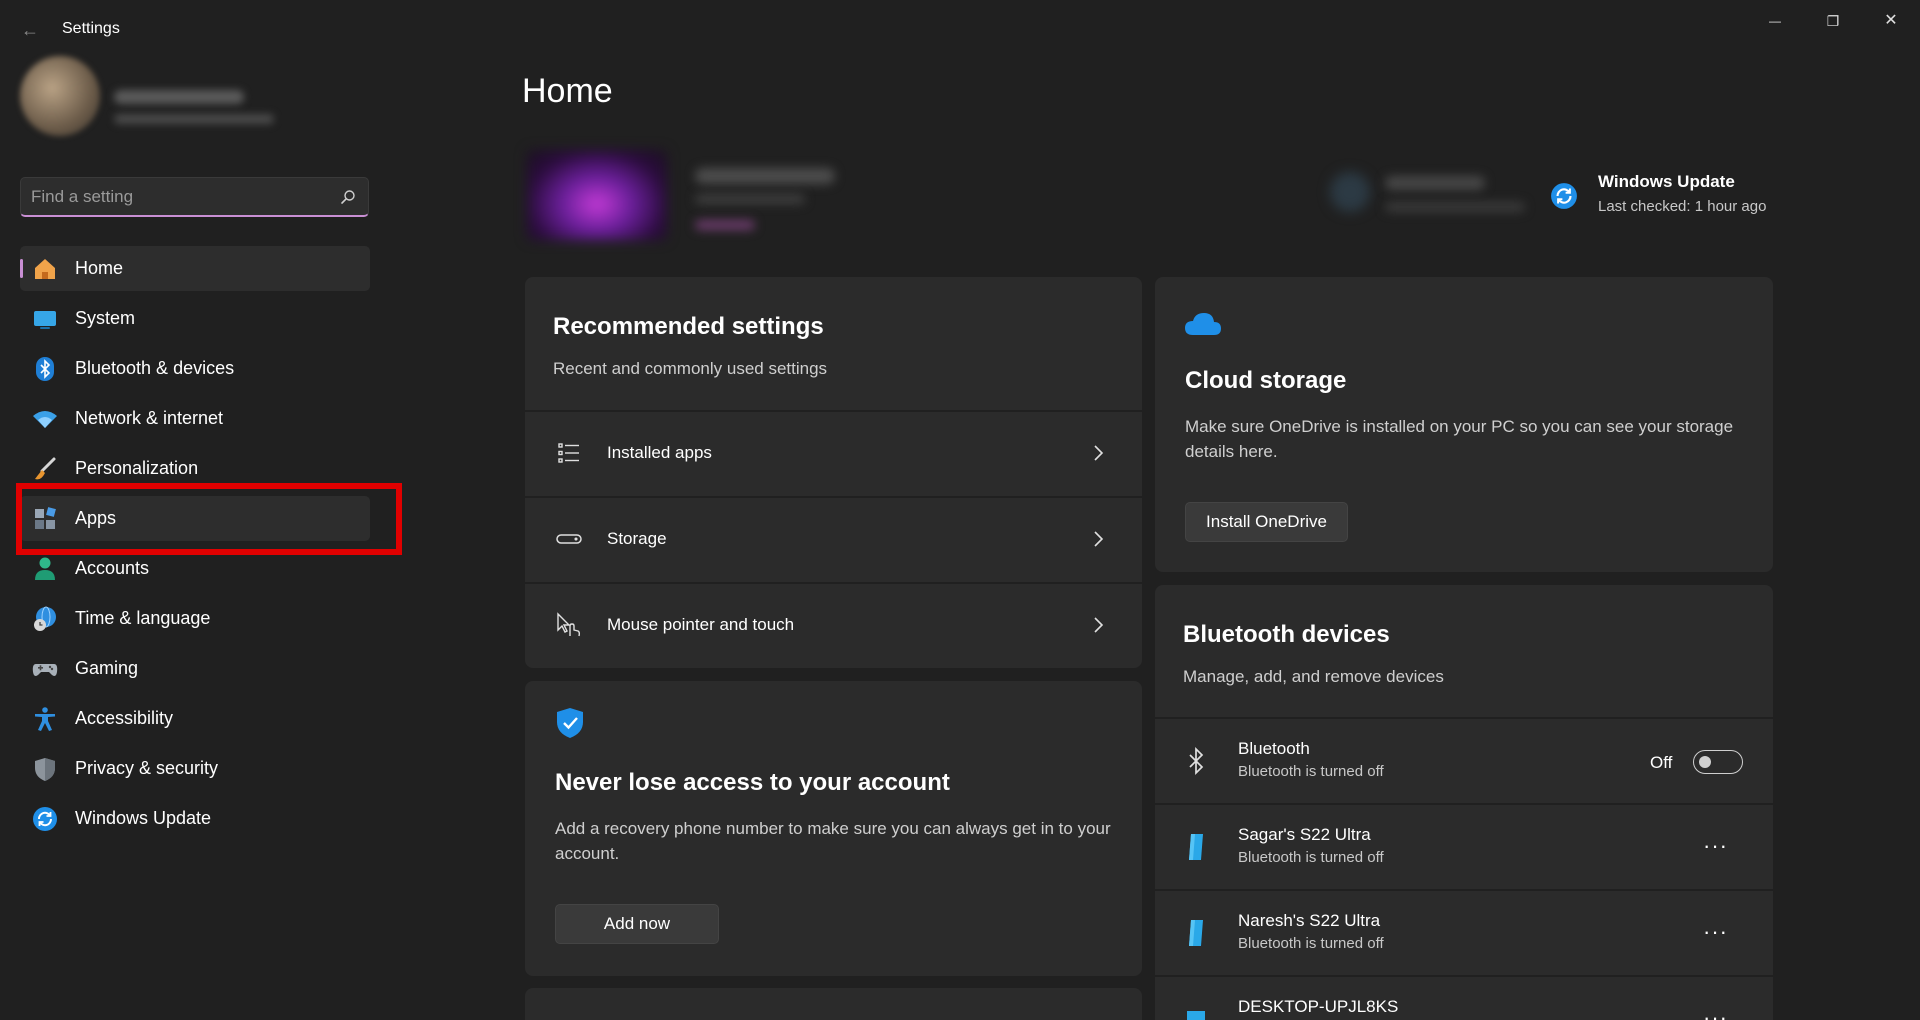 This screenshot has height=1020, width=1920. What do you see at coordinates (1304, 834) in the screenshot?
I see `device-name: Sagar's S22 Ultra` at bounding box center [1304, 834].